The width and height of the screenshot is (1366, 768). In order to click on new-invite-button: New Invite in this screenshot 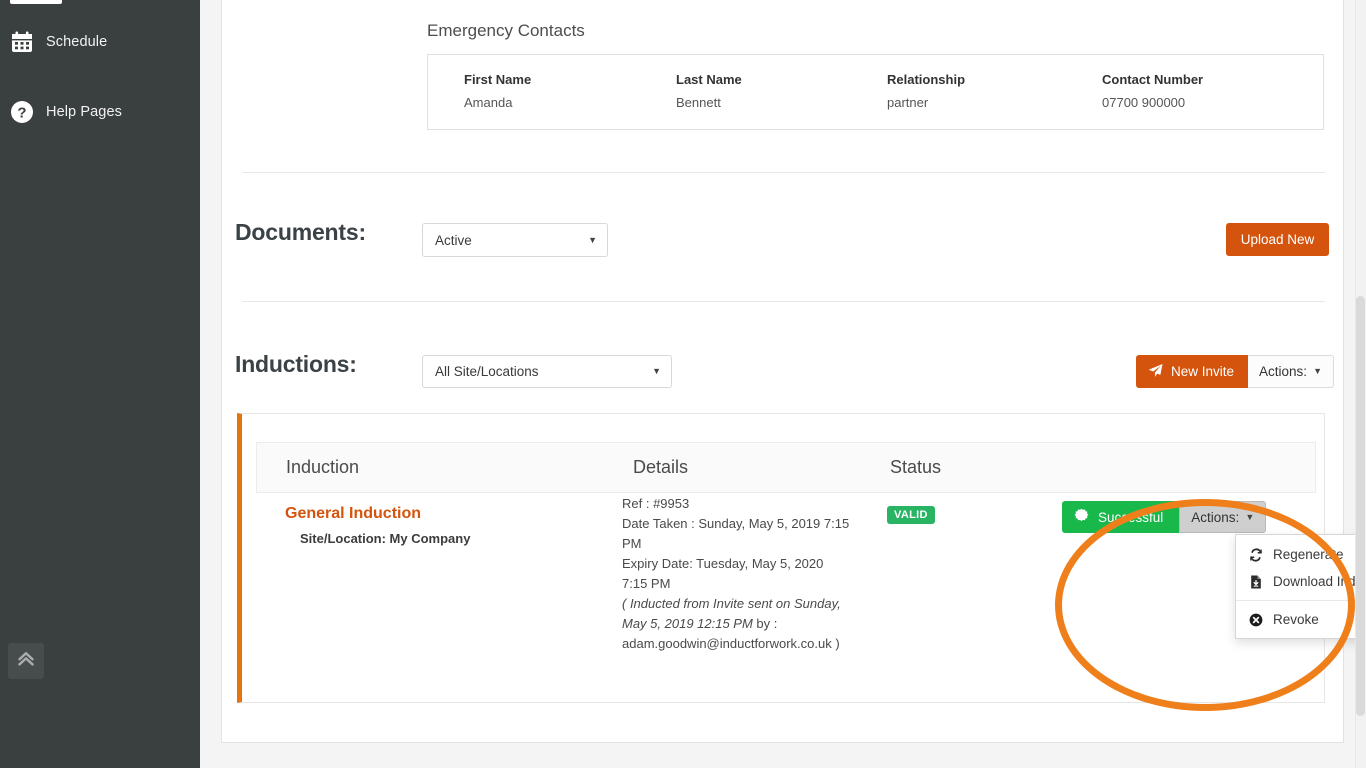, I will do `click(1192, 371)`.